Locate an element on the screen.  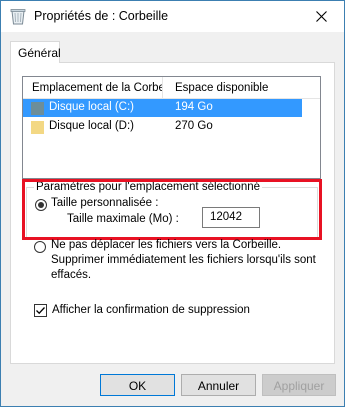
apply-button: Appliquer is located at coordinates (299, 385).